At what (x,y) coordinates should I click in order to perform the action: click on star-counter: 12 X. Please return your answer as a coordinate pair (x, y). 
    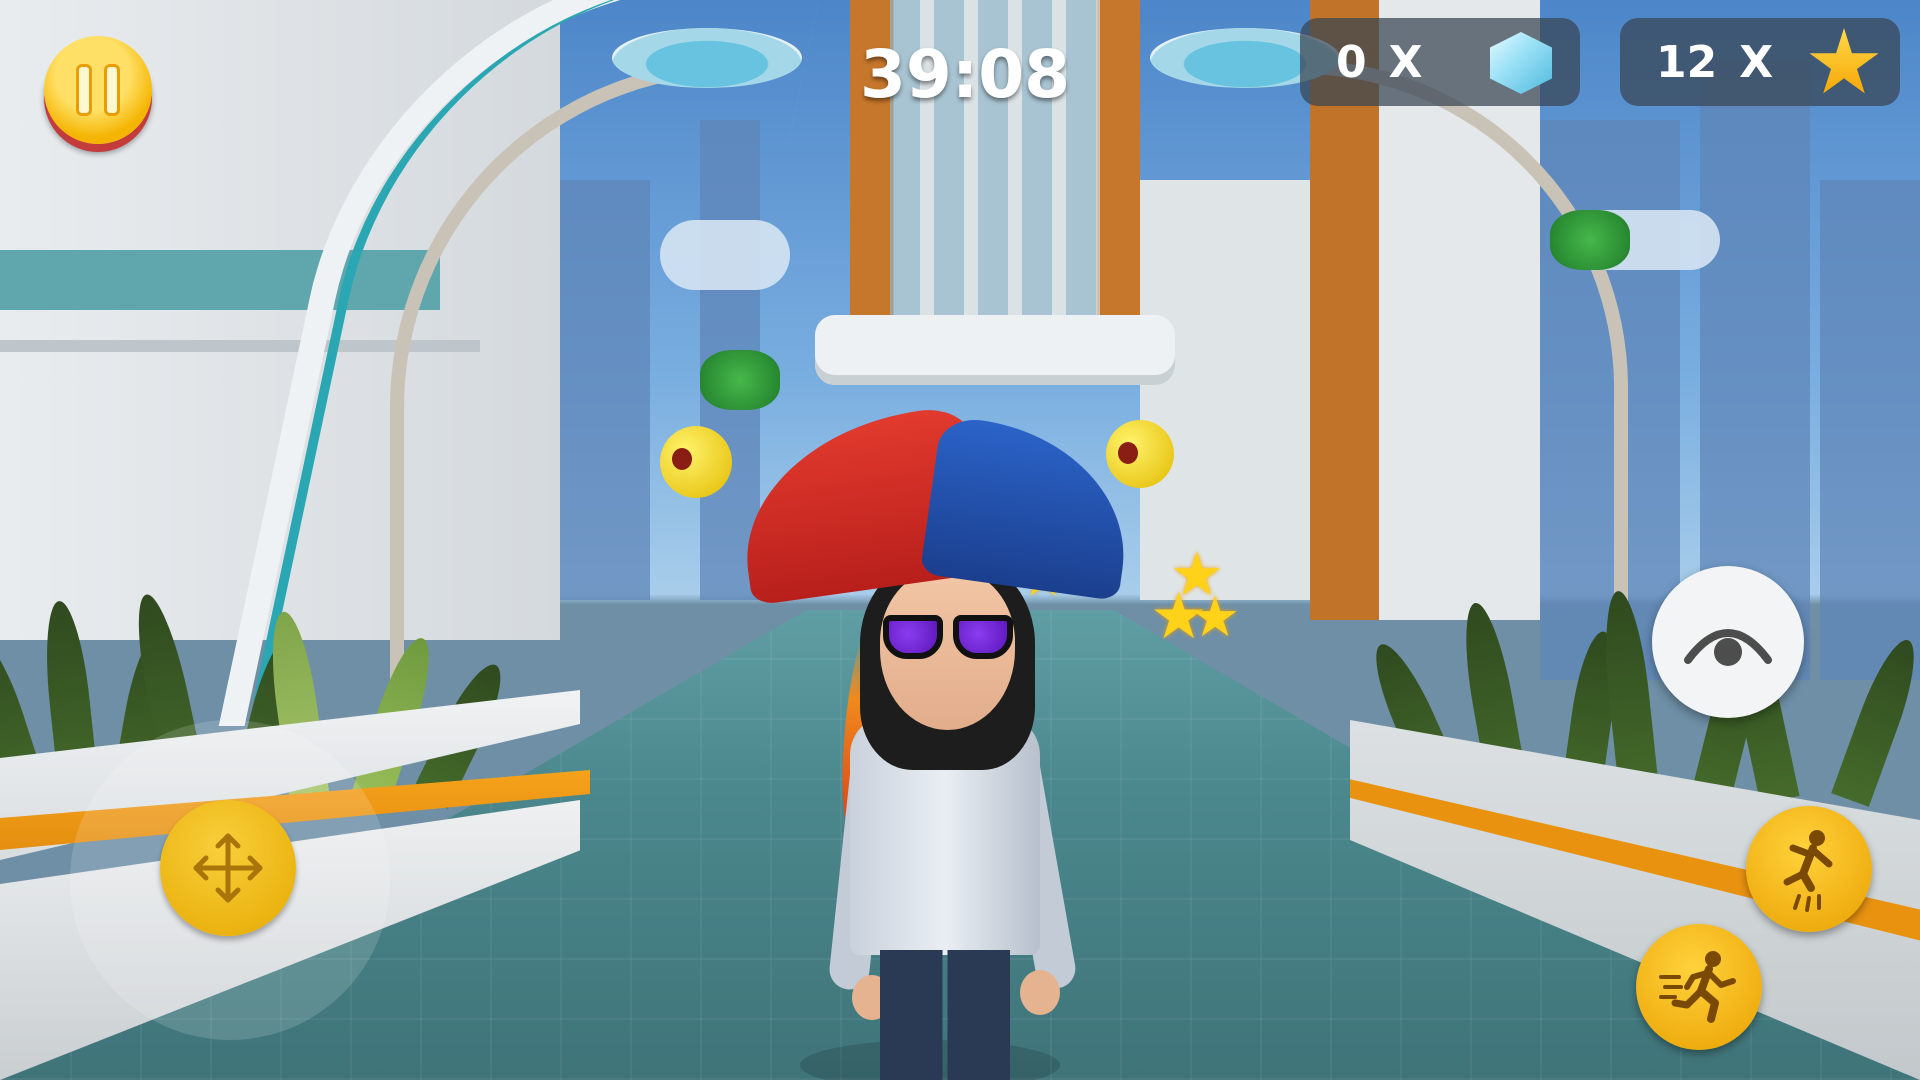
    Looking at the image, I should click on (1760, 62).